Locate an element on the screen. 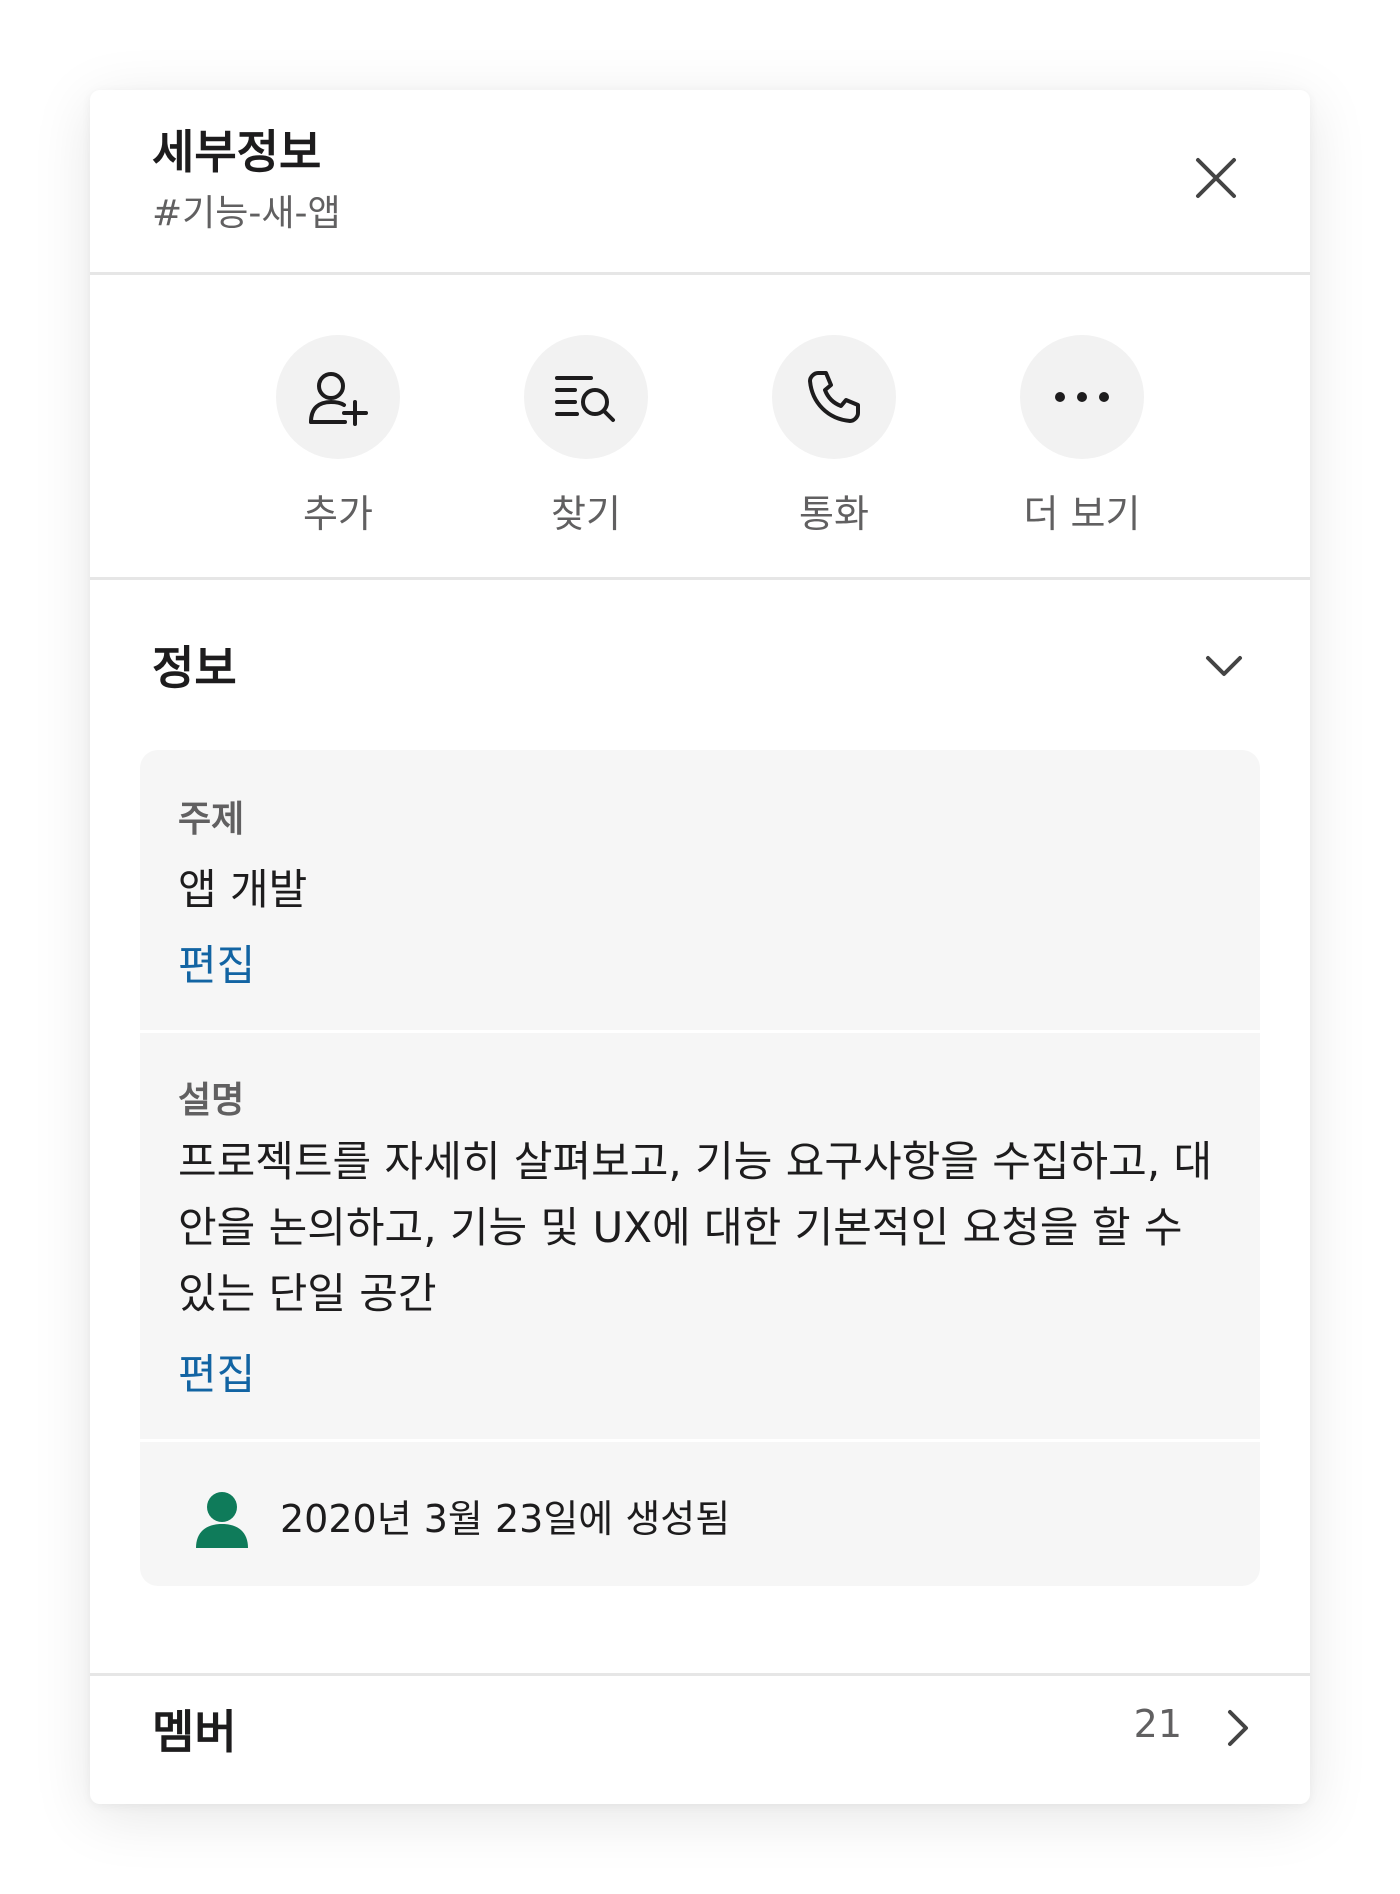  chevron-right-icon is located at coordinates (1238, 1728).